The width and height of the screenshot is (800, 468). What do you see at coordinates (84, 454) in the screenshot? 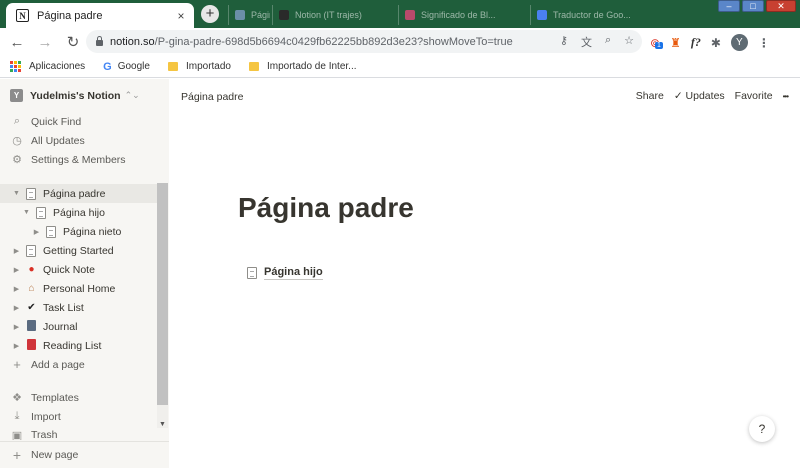
I see `new-page-button: + New page` at bounding box center [84, 454].